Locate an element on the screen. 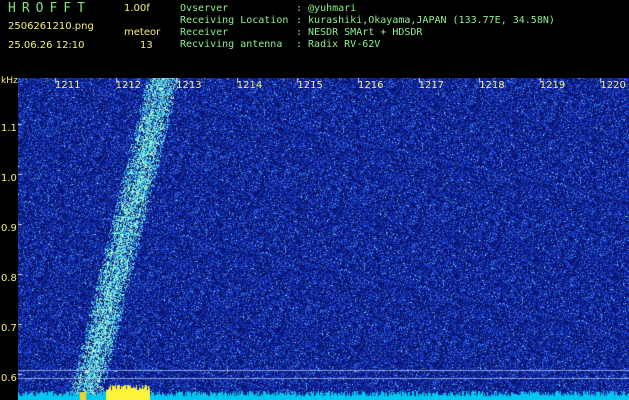  x-tick-label: 1213 is located at coordinates (189, 85).